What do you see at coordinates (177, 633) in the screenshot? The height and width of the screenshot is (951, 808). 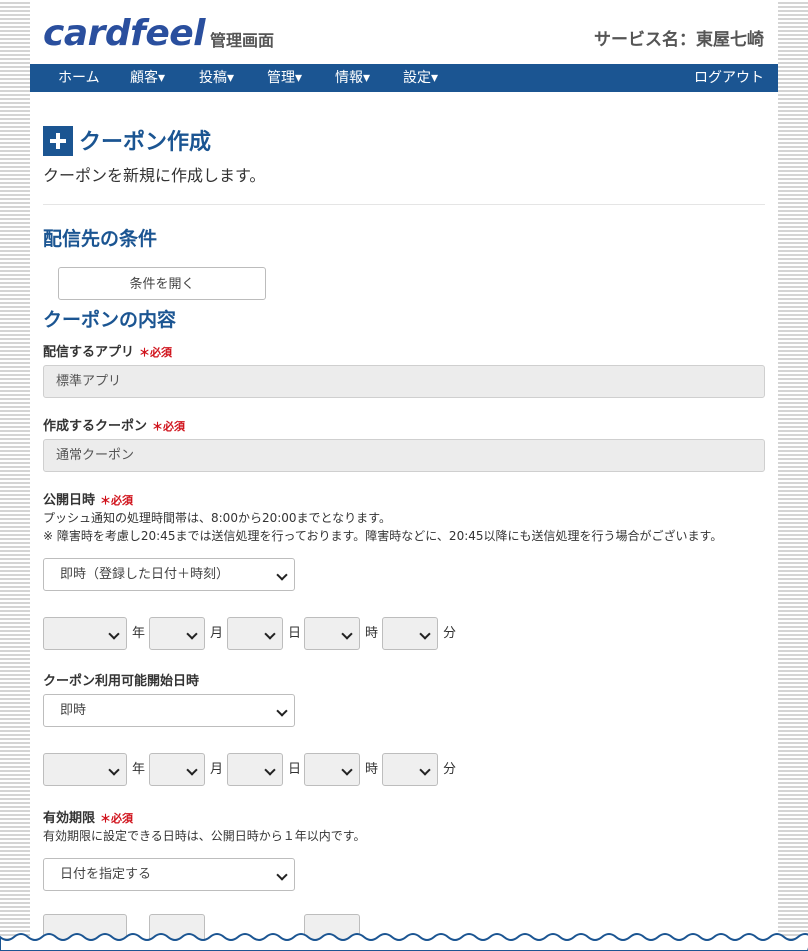 I see `publish-month-select` at bounding box center [177, 633].